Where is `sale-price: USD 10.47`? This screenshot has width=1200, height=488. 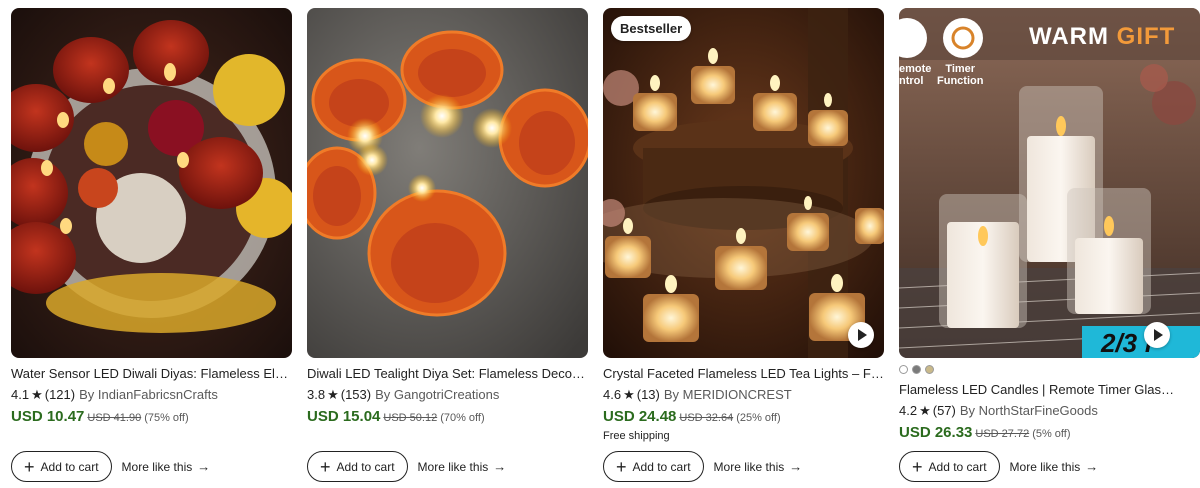 sale-price: USD 10.47 is located at coordinates (48, 416).